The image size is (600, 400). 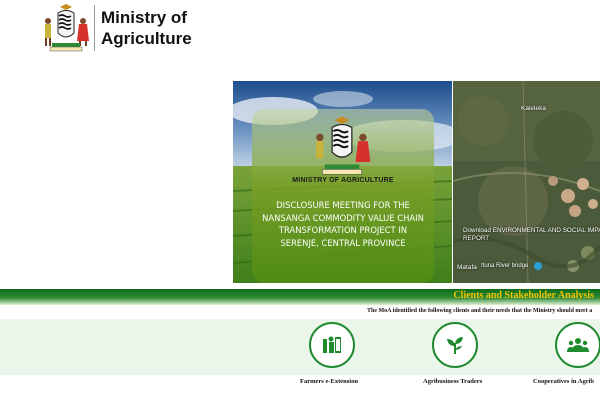 I want to click on card-ministry-label: MINISTRY OF AGRICULTURE, so click(x=343, y=180).